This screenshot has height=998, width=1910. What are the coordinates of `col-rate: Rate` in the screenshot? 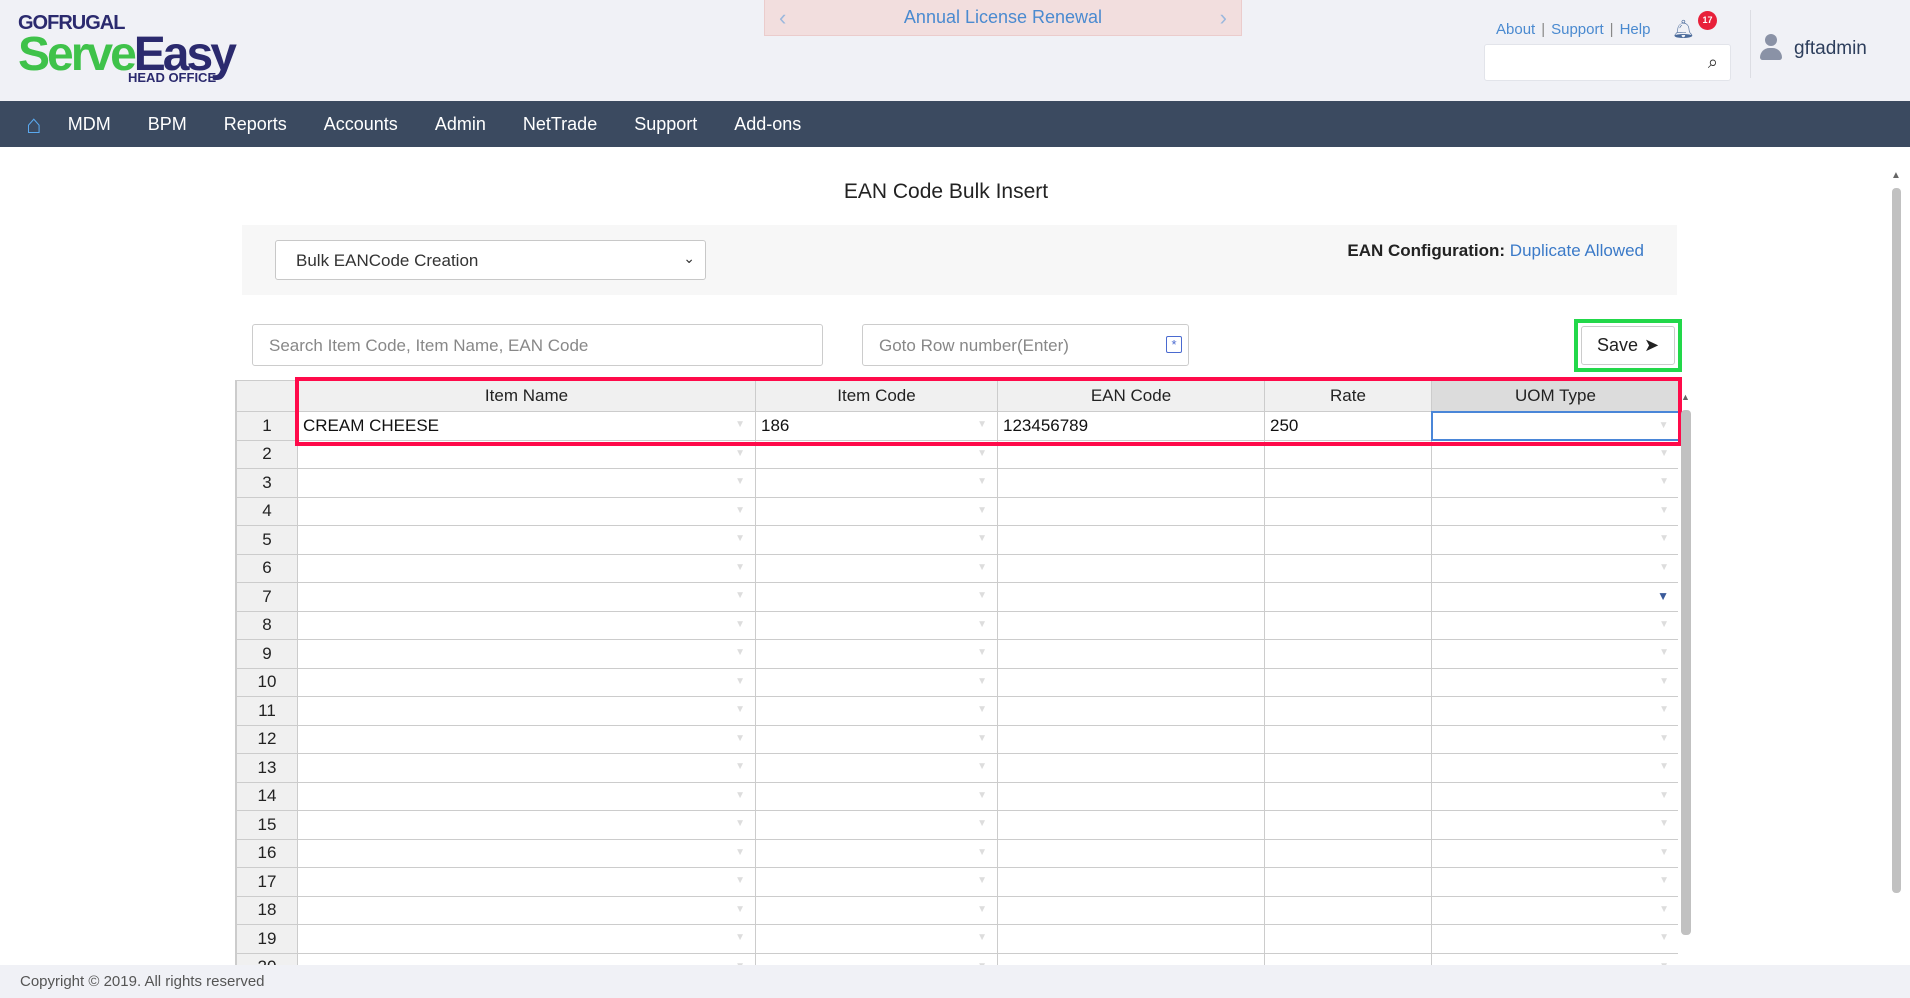 It's located at (1348, 396).